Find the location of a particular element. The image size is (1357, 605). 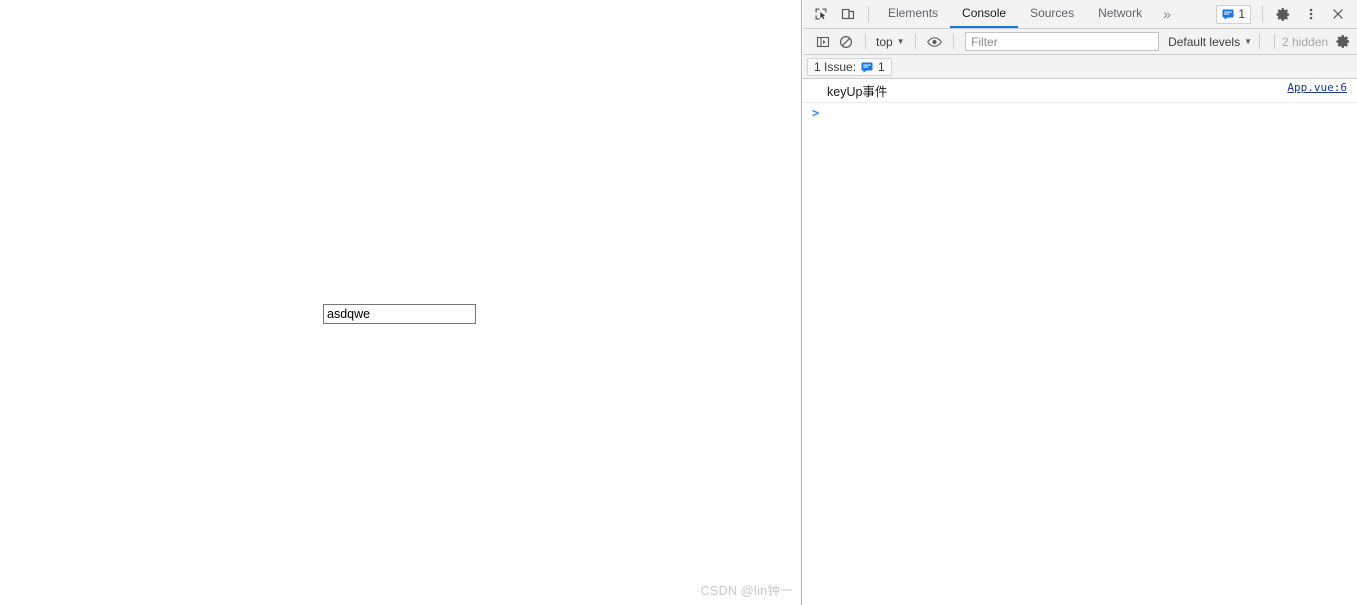

tab-sources: Sources is located at coordinates (1052, 14).